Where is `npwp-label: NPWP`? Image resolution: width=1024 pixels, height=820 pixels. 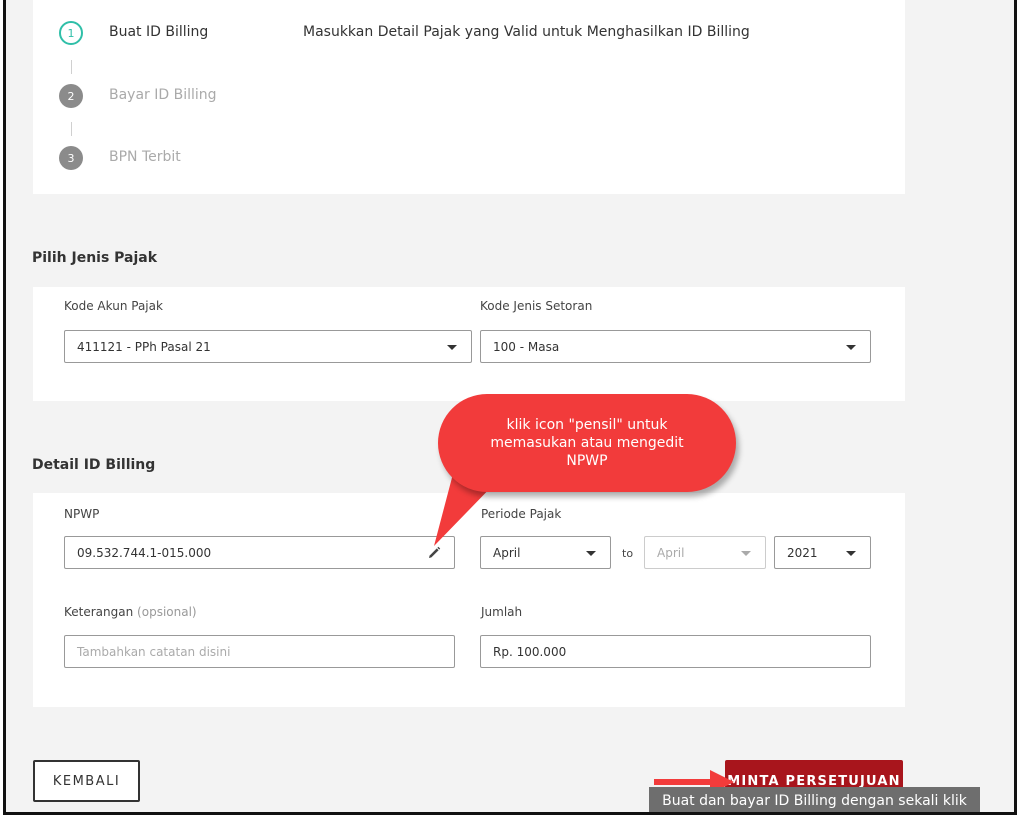 npwp-label: NPWP is located at coordinates (82, 514).